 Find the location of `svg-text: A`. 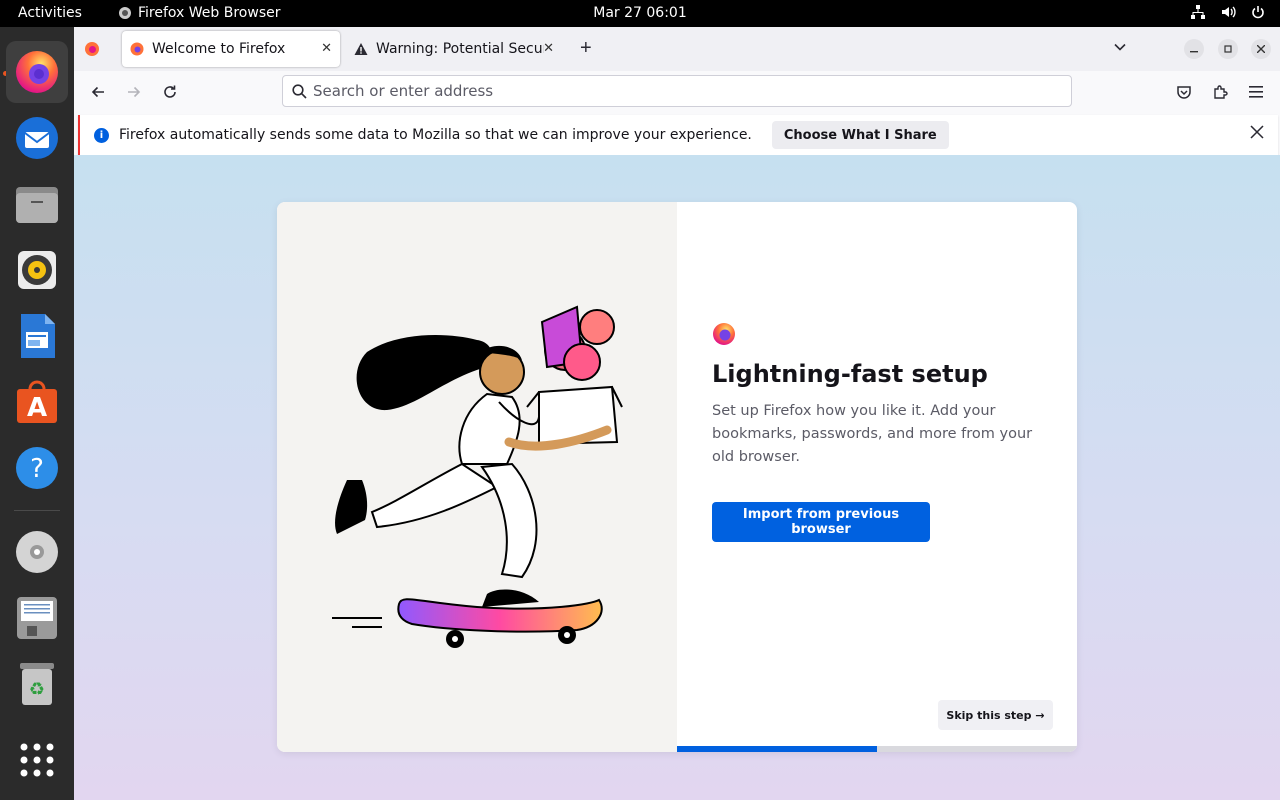

svg-text: A is located at coordinates (37, 408).